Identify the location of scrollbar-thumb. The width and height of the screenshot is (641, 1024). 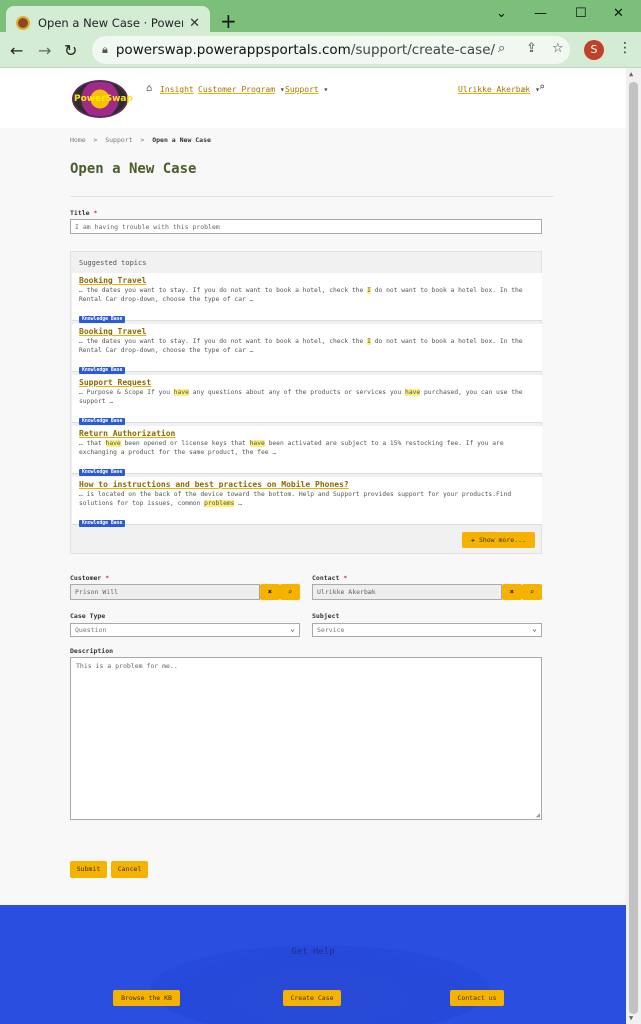
(633, 548).